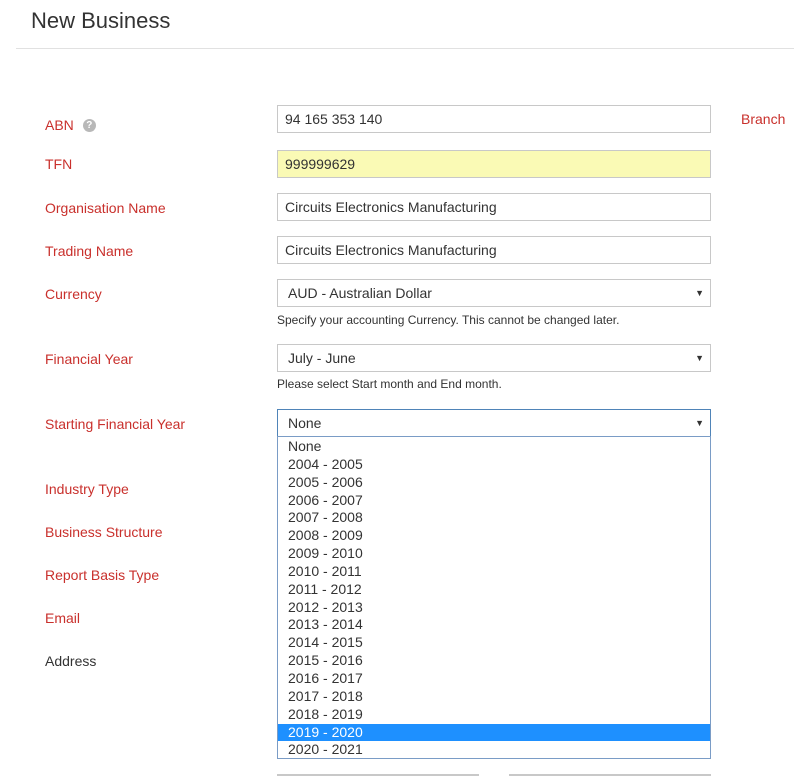 The height and width of the screenshot is (776, 794). I want to click on dropdown-option-highlighted: 2019 - 2020, so click(494, 732).